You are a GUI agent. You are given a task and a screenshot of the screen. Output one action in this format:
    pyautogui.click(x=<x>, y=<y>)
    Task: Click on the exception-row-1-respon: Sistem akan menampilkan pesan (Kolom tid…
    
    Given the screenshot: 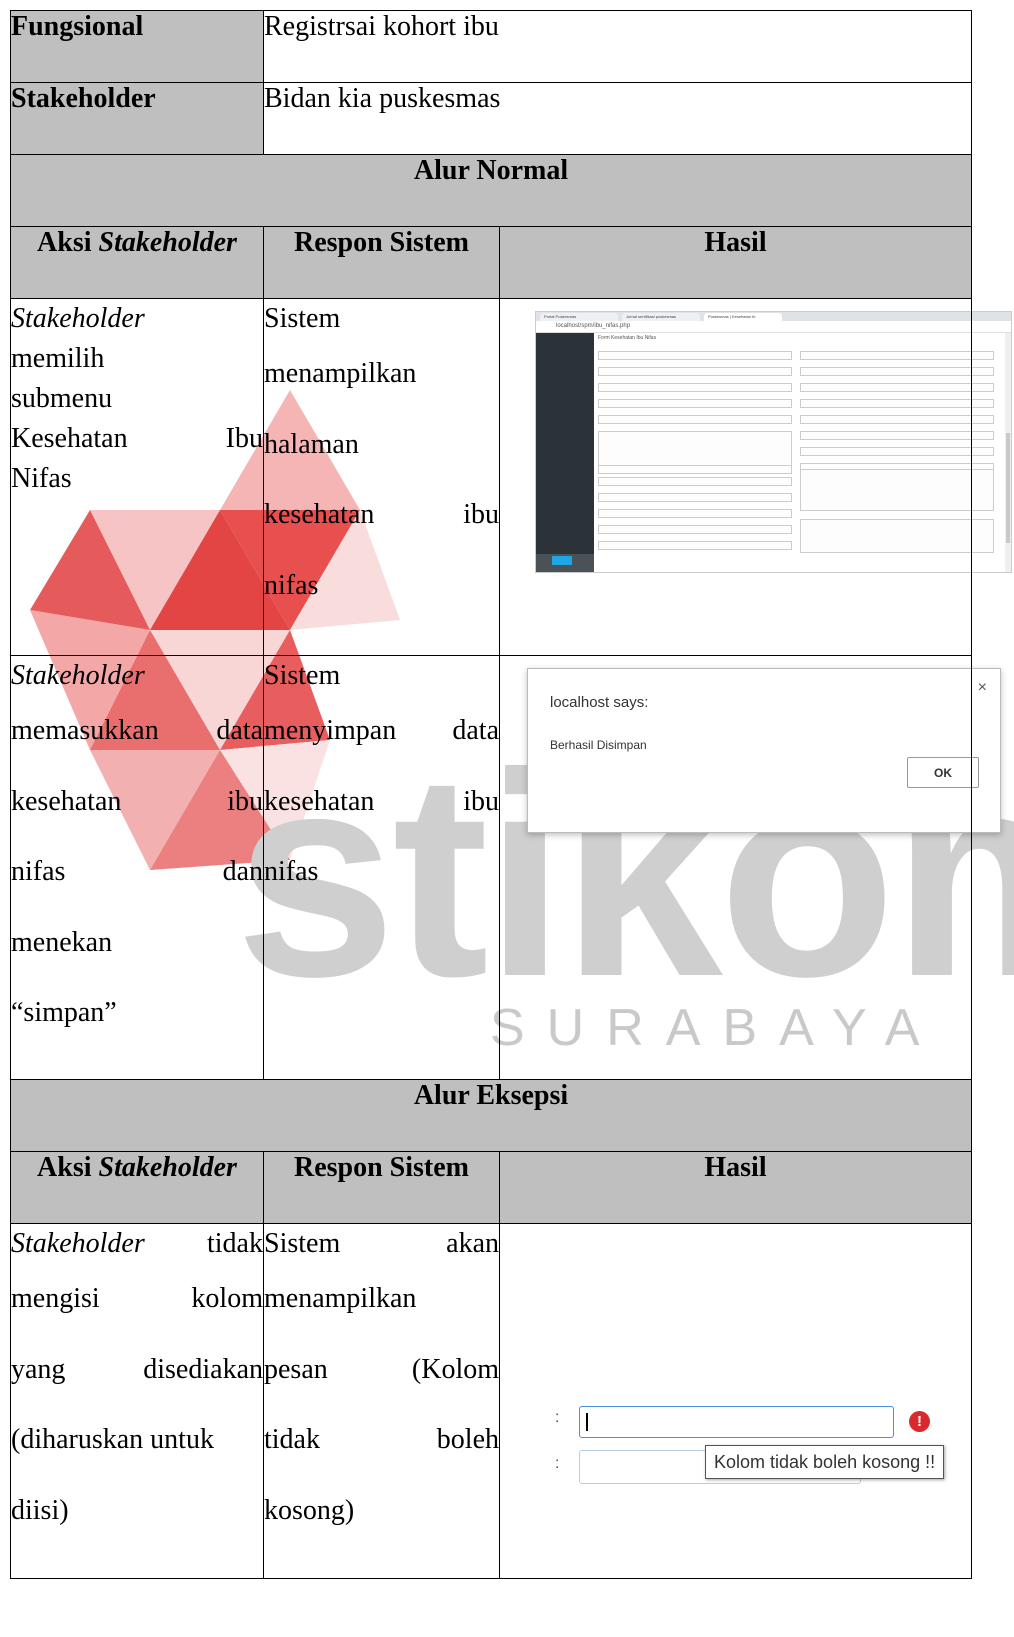 What is the action you would take?
    pyautogui.click(x=381, y=1401)
    